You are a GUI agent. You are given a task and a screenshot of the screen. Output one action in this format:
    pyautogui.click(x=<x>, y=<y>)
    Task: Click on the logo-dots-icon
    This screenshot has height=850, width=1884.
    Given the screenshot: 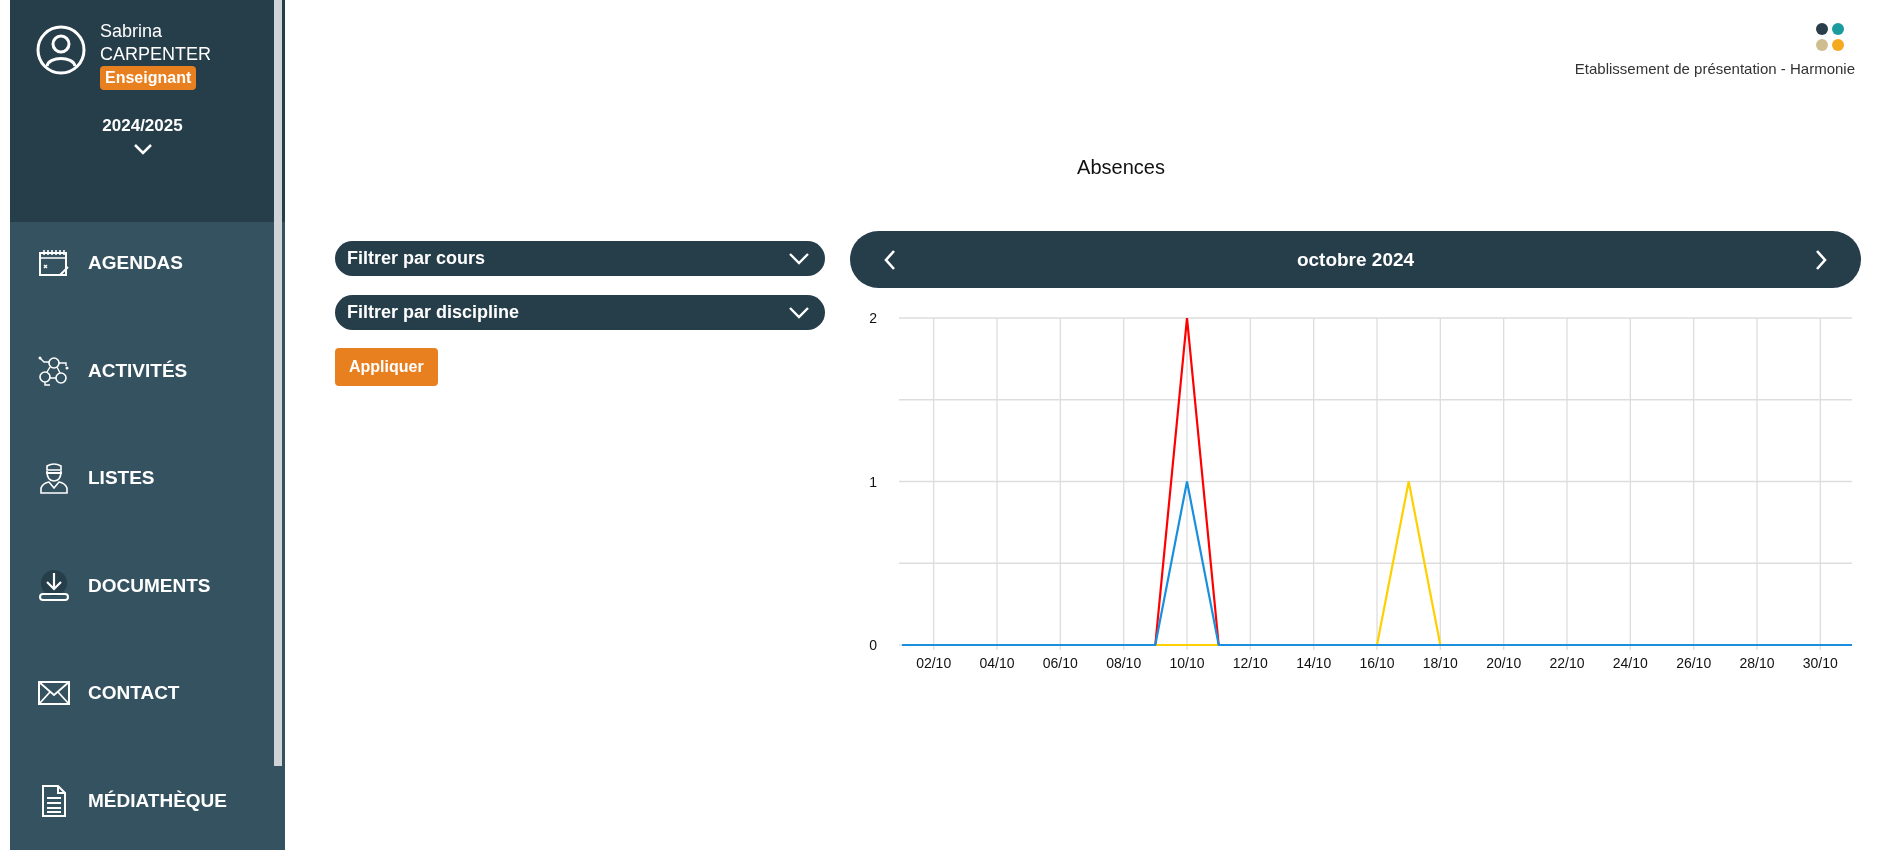 What is the action you would take?
    pyautogui.click(x=1830, y=37)
    